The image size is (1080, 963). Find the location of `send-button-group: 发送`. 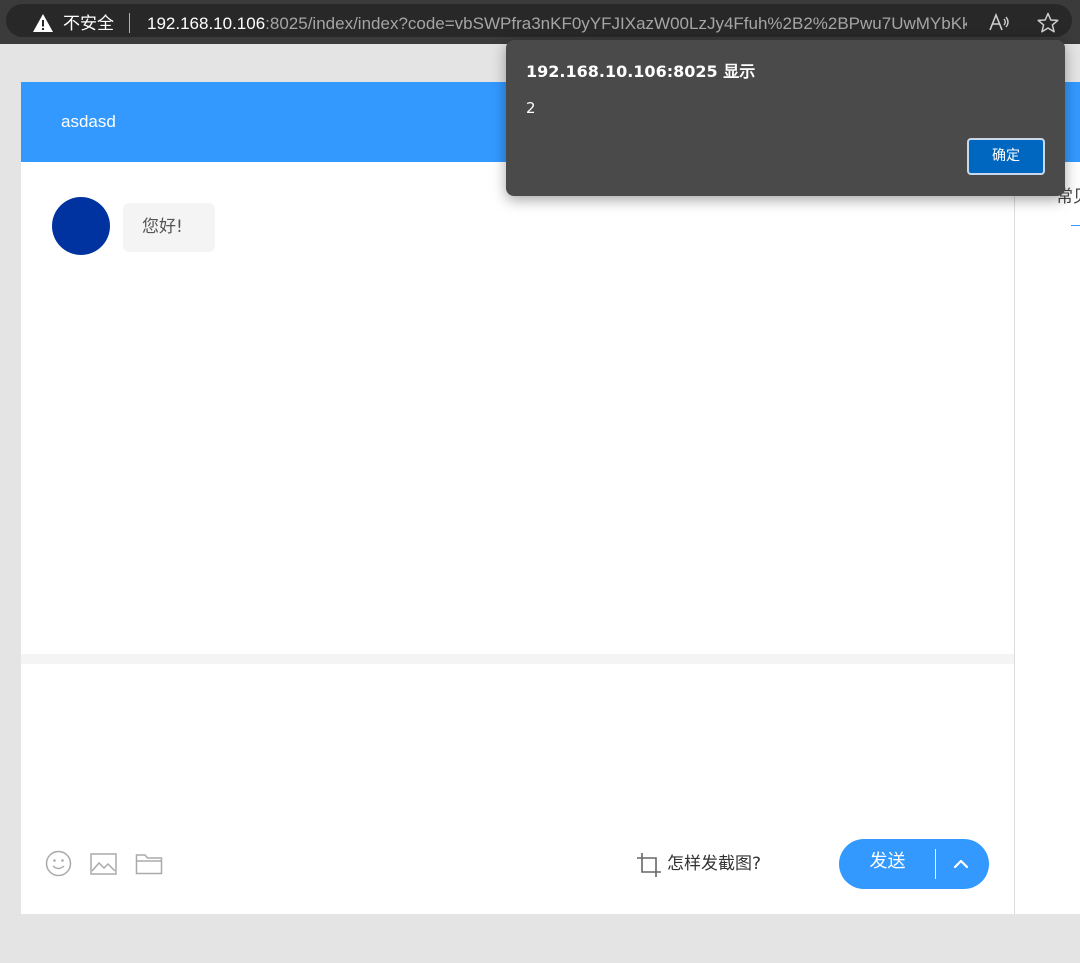

send-button-group: 发送 is located at coordinates (914, 864).